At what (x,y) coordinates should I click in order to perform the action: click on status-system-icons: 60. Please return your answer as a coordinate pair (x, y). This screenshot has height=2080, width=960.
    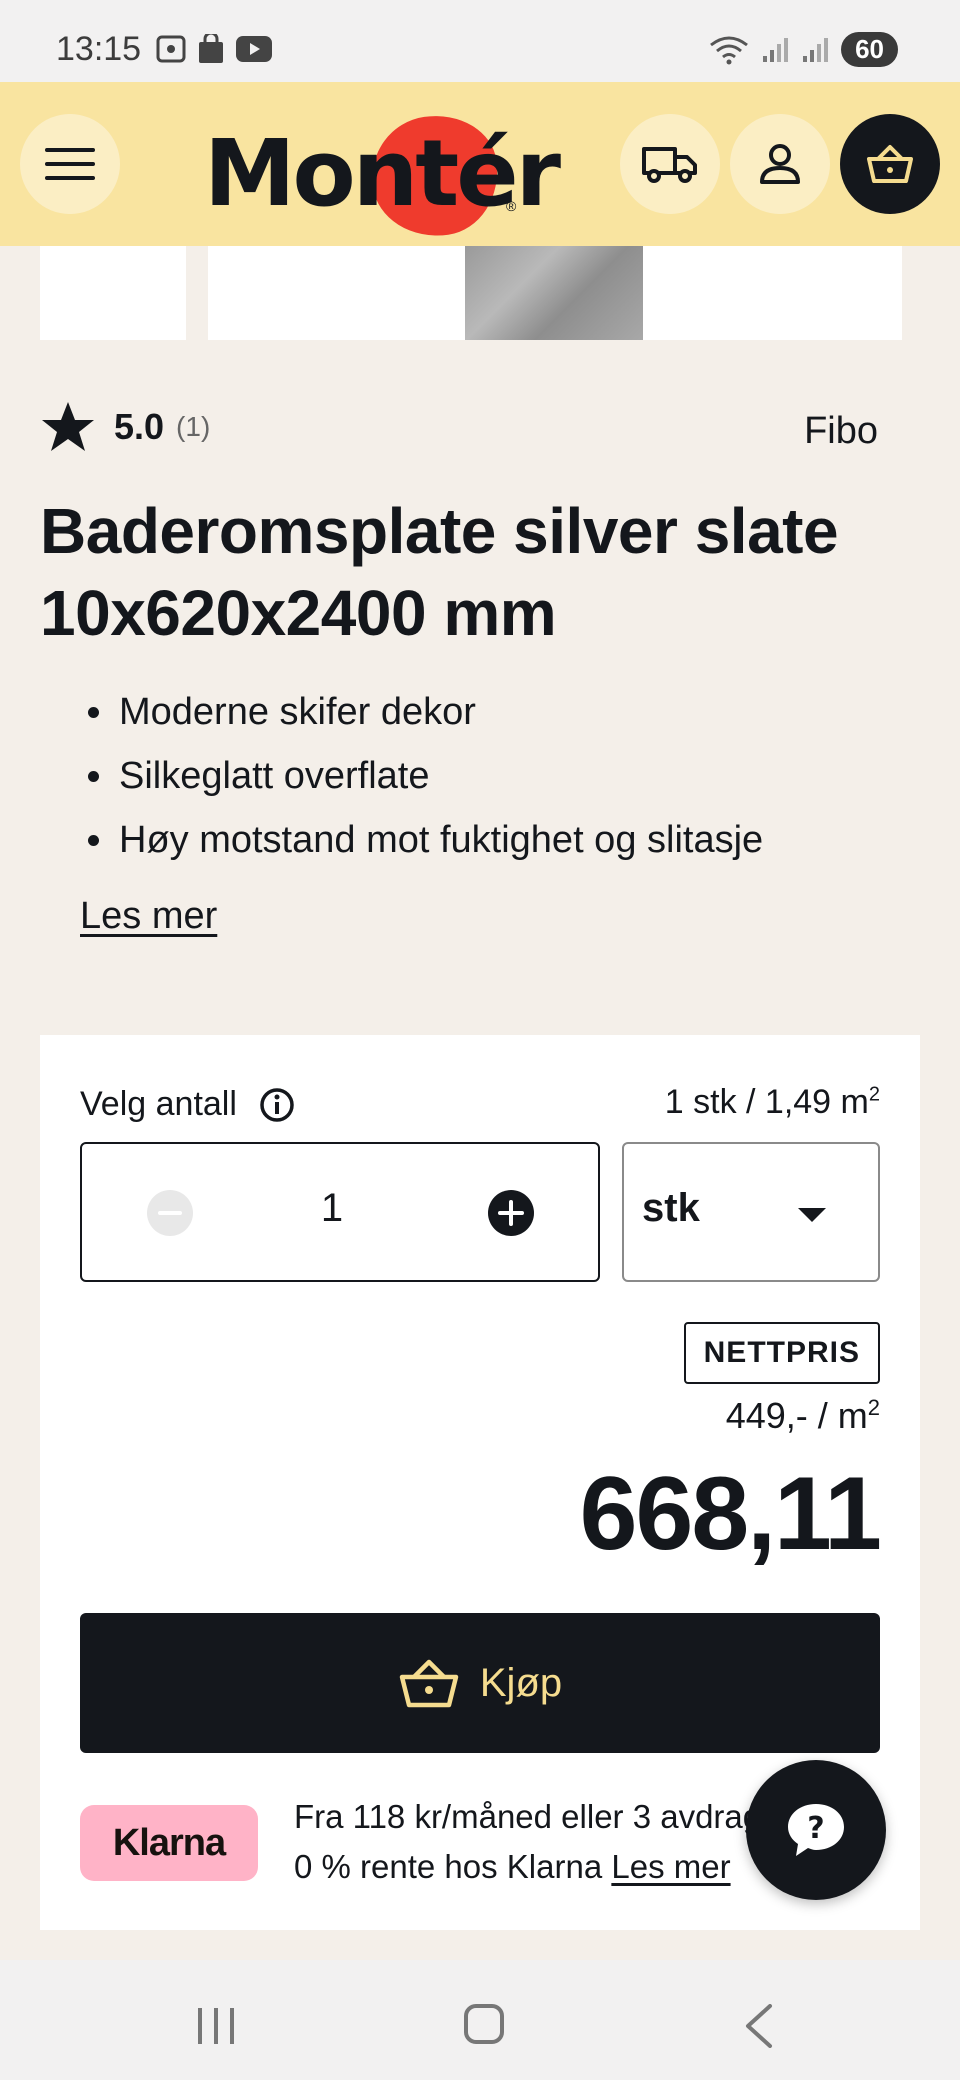
    Looking at the image, I should click on (803, 49).